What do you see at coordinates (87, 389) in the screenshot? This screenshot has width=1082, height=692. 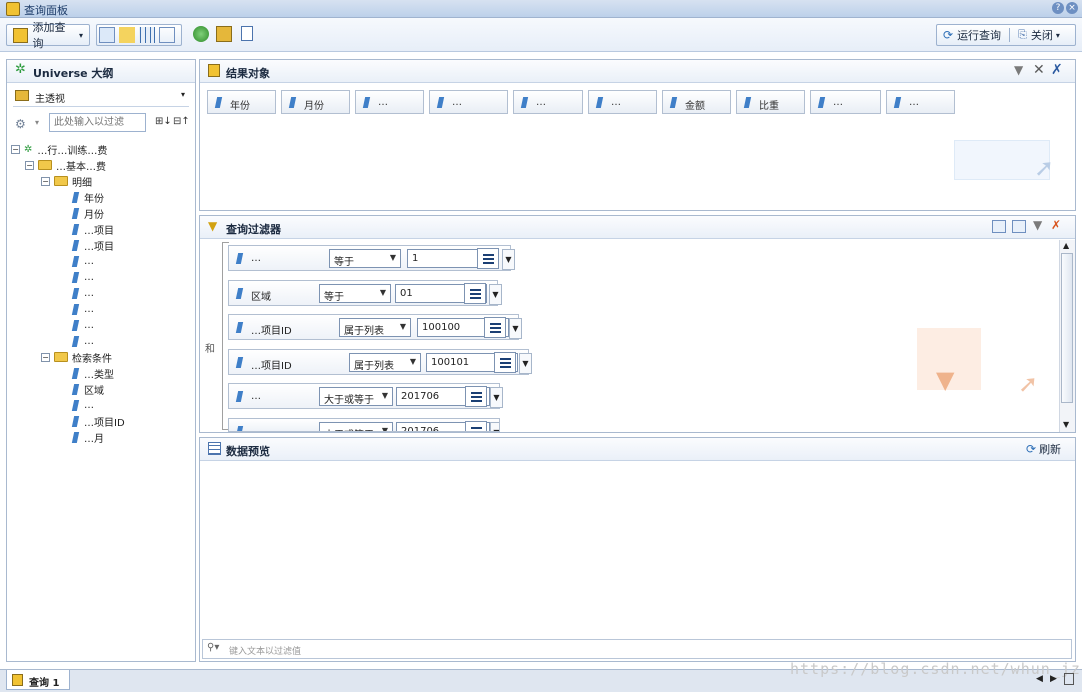 I see `tree-item: 区域` at bounding box center [87, 389].